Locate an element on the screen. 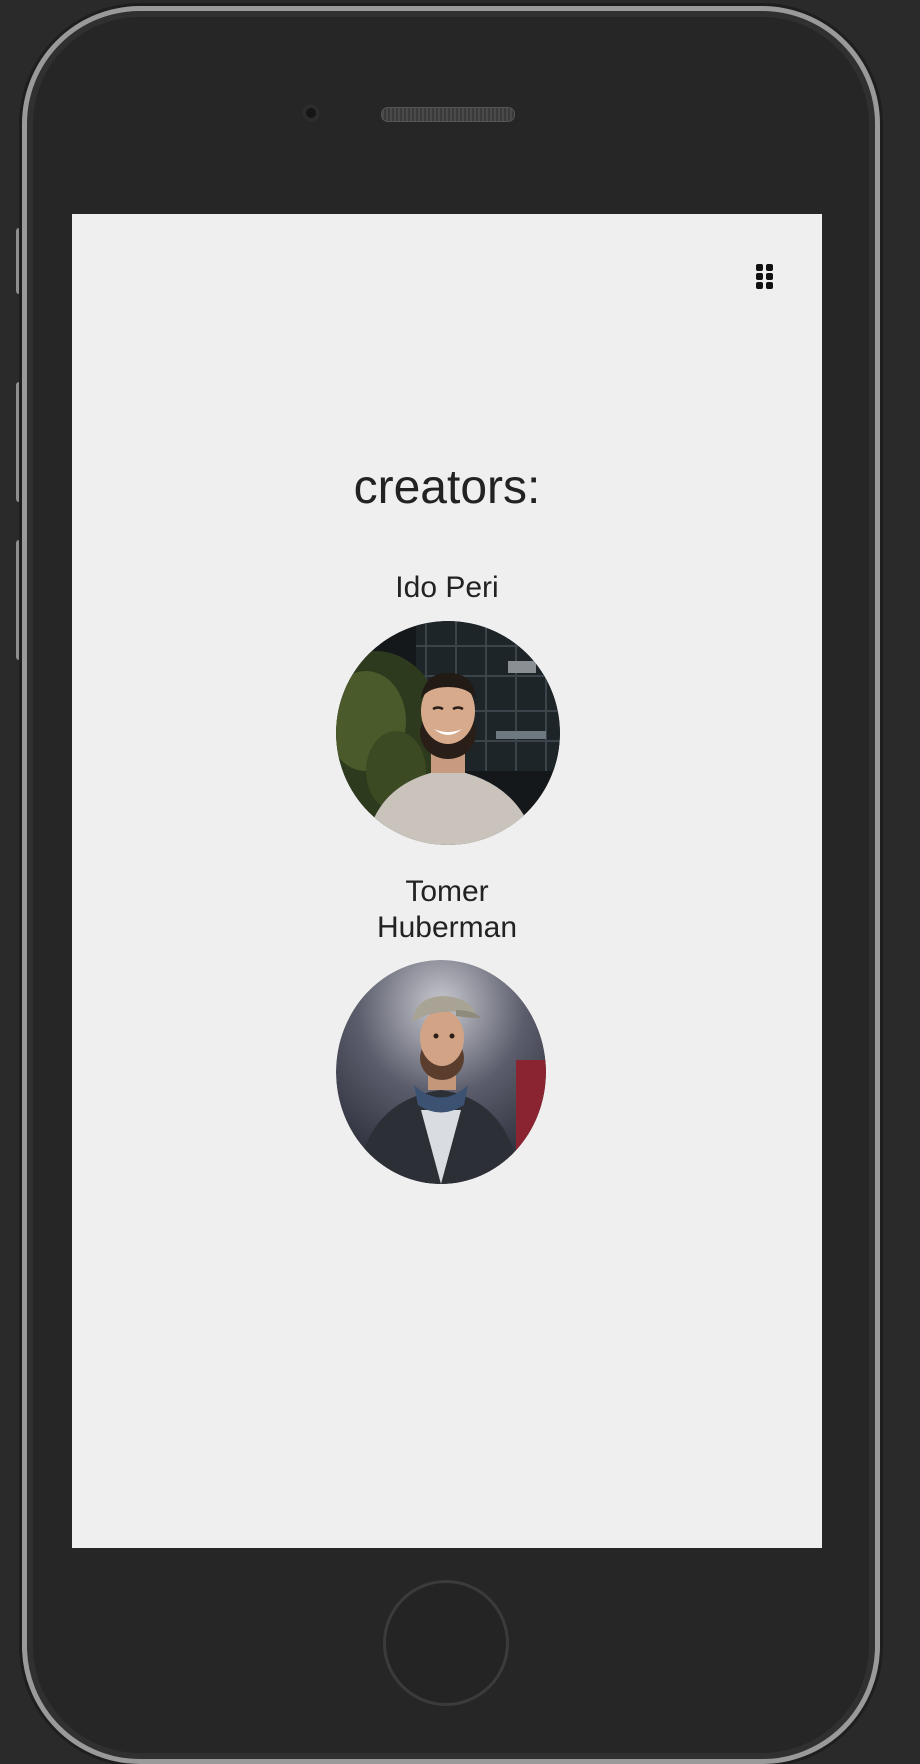 Image resolution: width=920 pixels, height=1764 pixels. creator-name-line: Huberman is located at coordinates (447, 927).